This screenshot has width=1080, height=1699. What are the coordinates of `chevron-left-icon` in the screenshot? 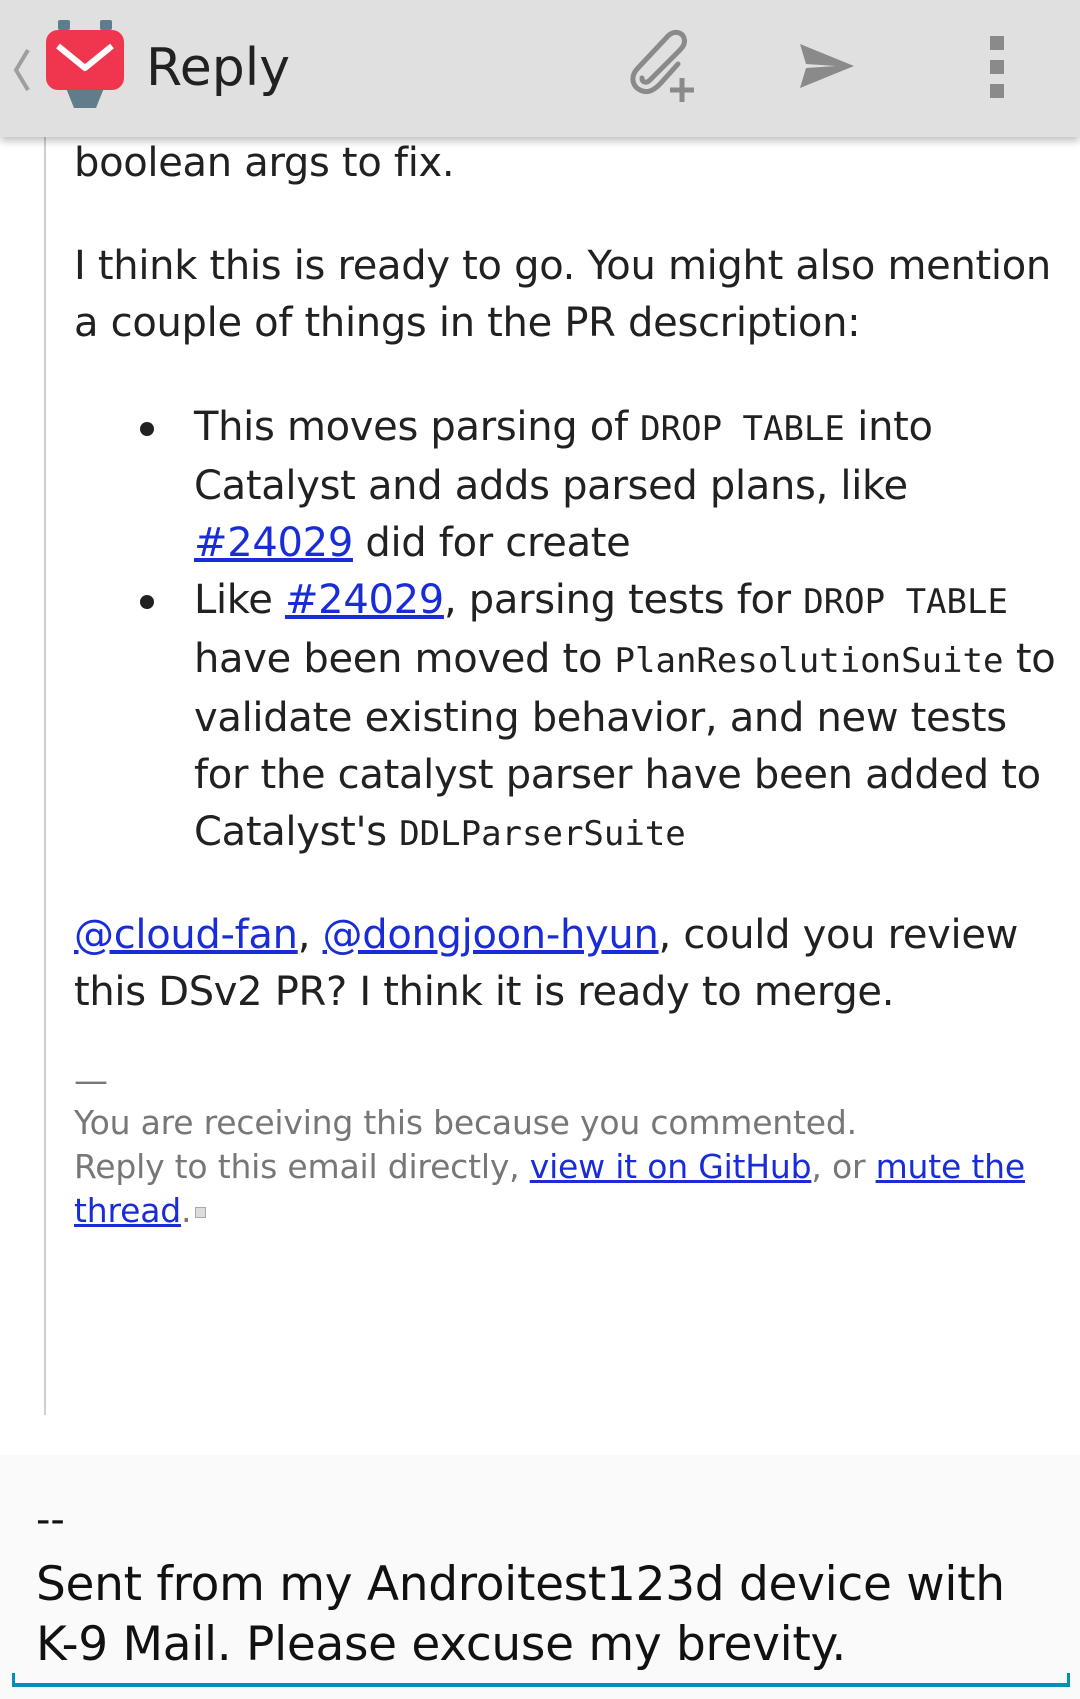 It's located at (22, 70).